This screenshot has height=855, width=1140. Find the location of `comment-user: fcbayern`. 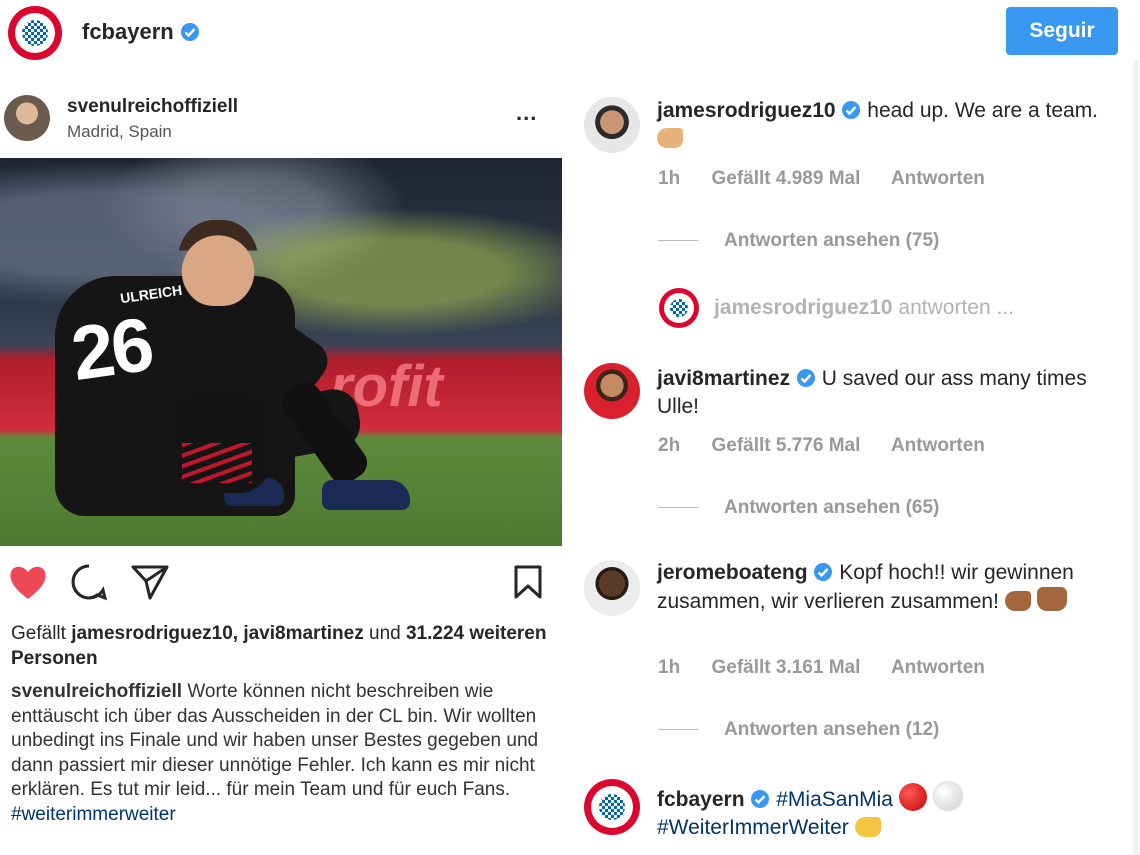

comment-user: fcbayern is located at coordinates (701, 799).